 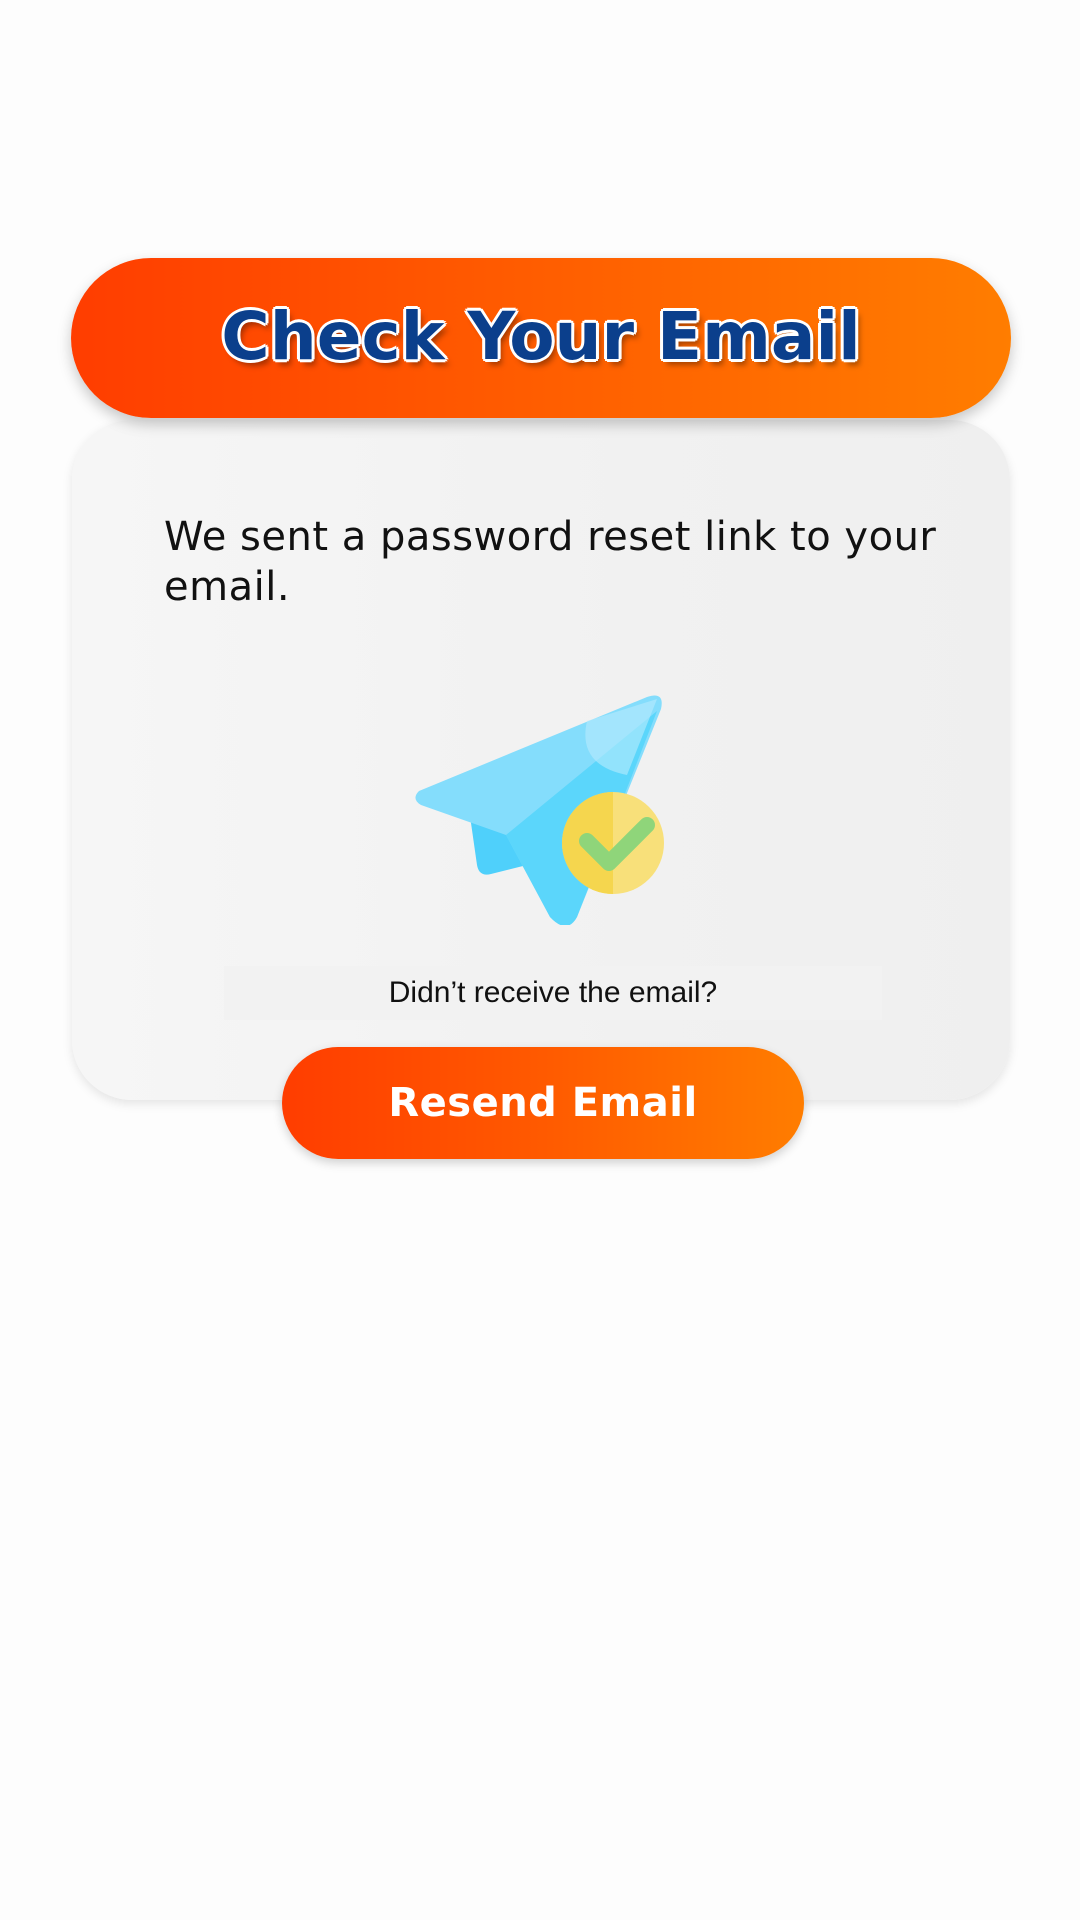 I want to click on didnt-receive-text: Didn’t receive the email?, so click(x=553, y=992).